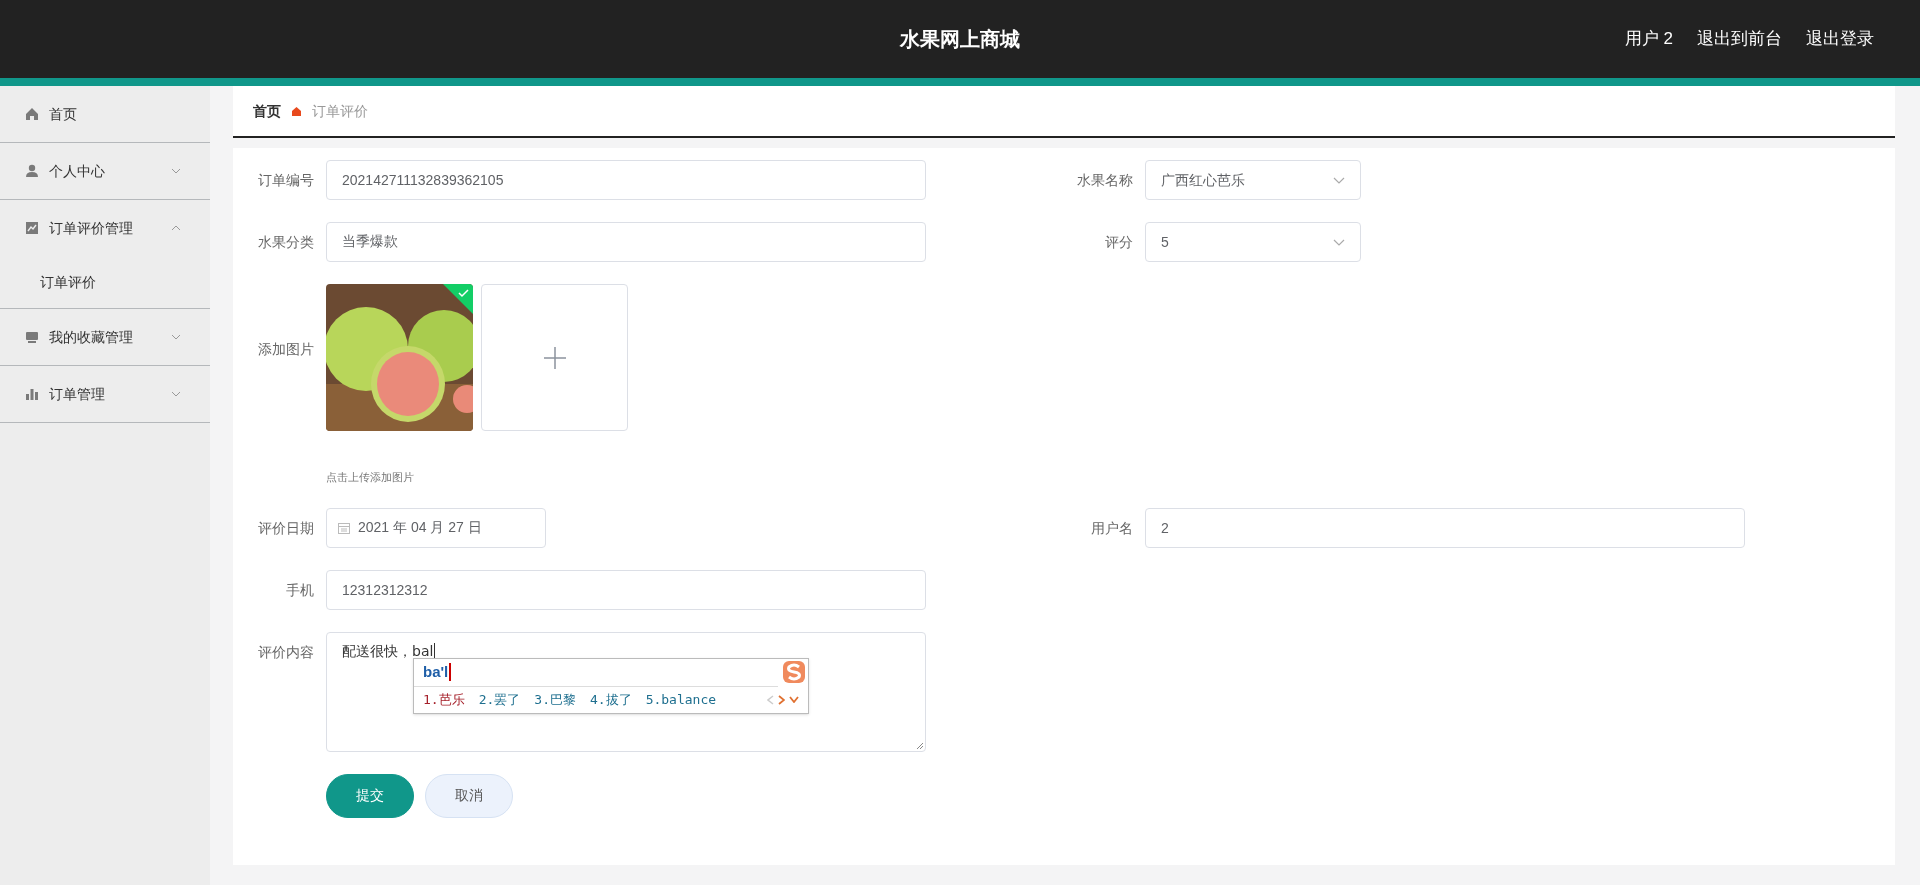 The image size is (1920, 885). Describe the element at coordinates (444, 699) in the screenshot. I see `ime-candidate: 1.芭乐` at that location.